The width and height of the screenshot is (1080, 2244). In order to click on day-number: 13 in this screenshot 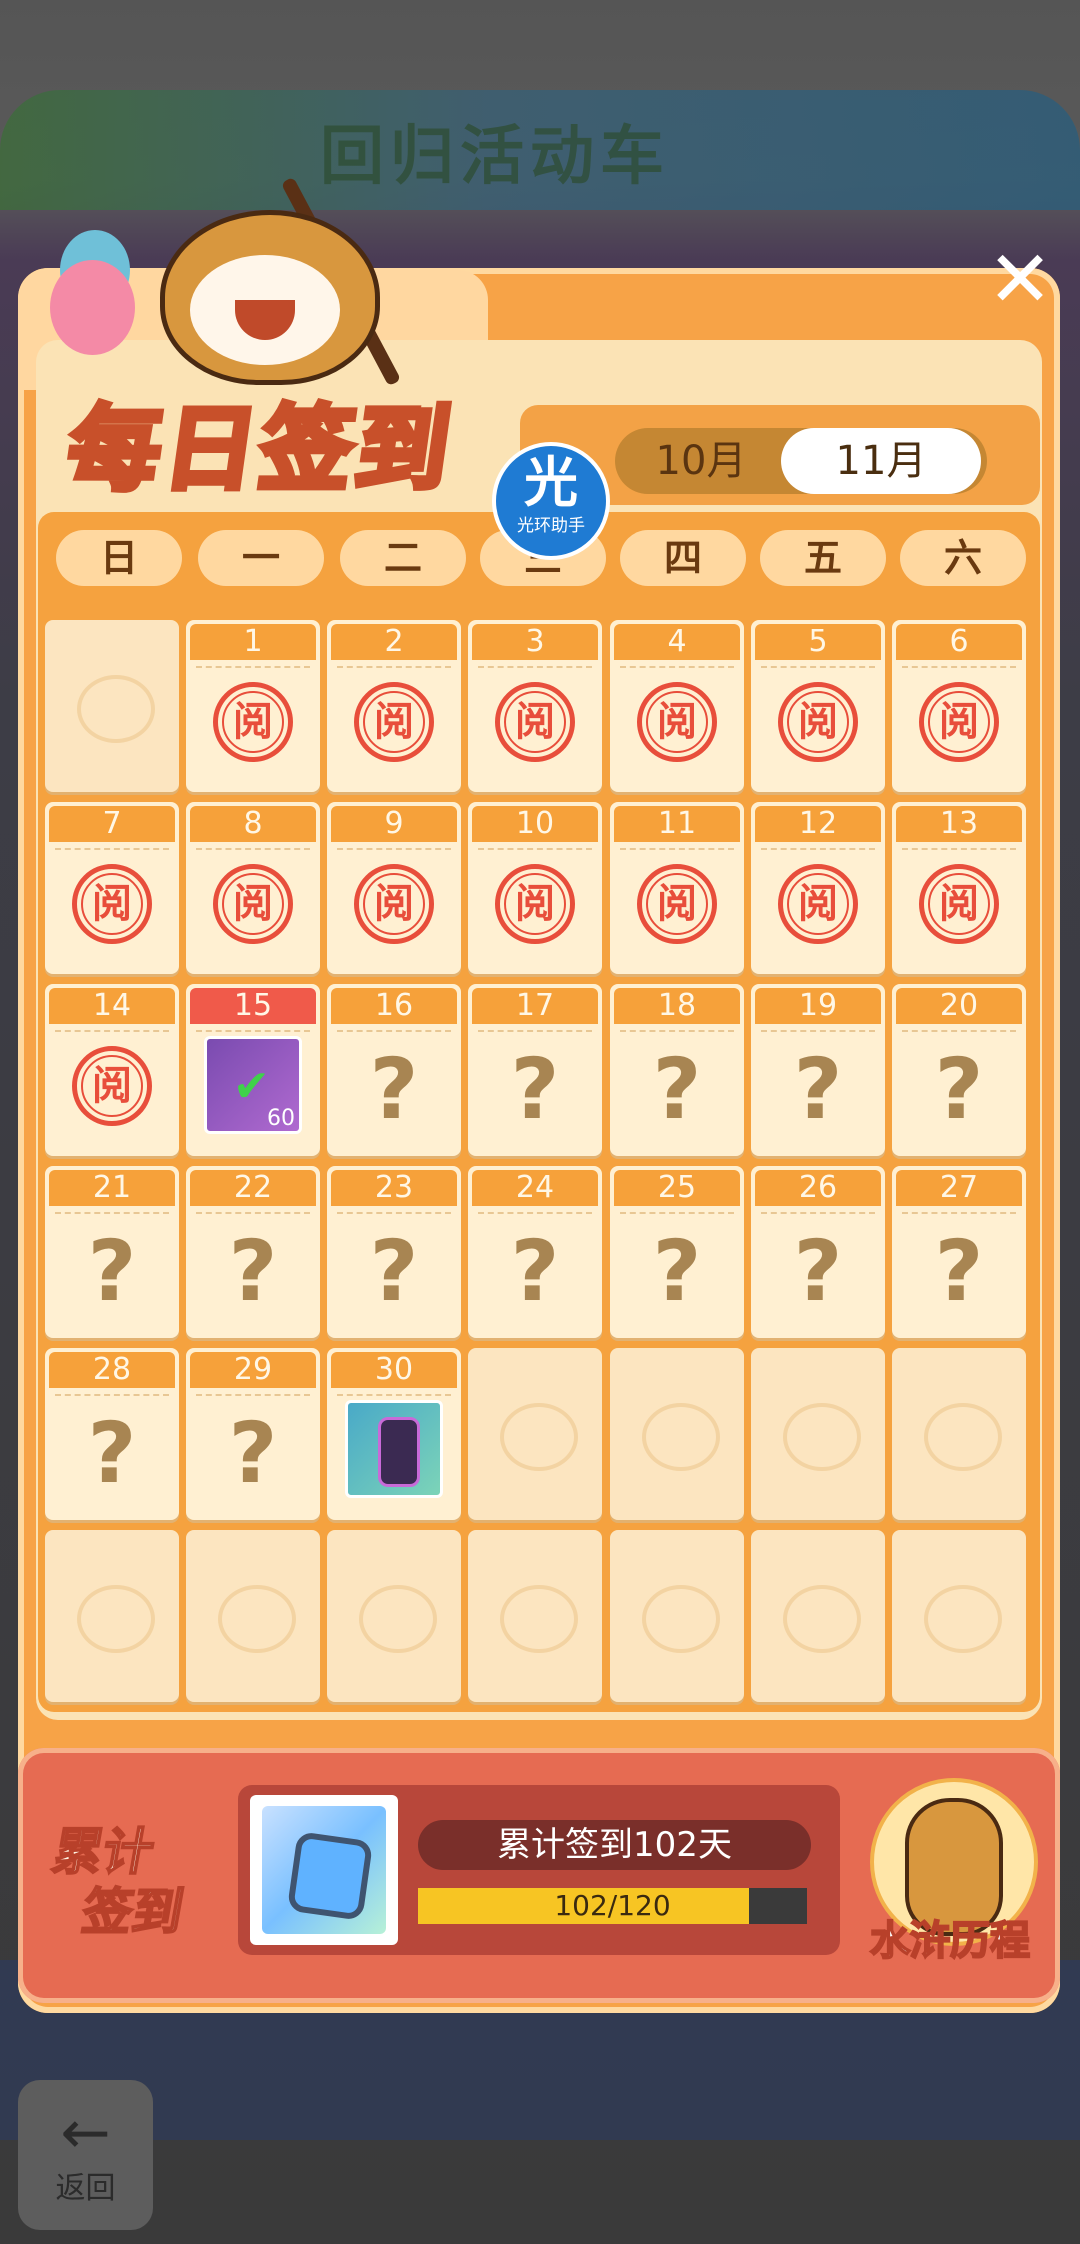, I will do `click(959, 824)`.